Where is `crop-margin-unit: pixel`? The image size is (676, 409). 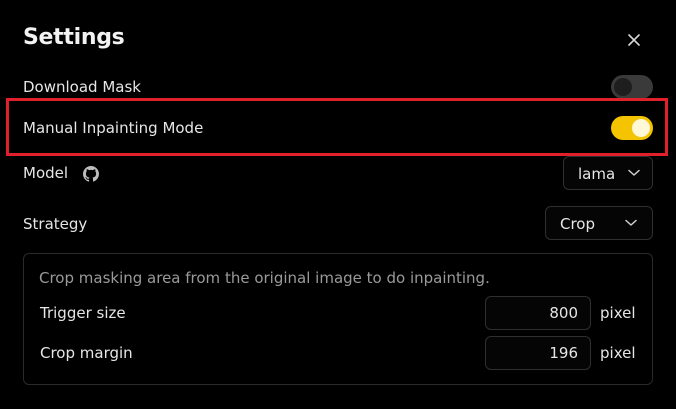
crop-margin-unit: pixel is located at coordinates (618, 353).